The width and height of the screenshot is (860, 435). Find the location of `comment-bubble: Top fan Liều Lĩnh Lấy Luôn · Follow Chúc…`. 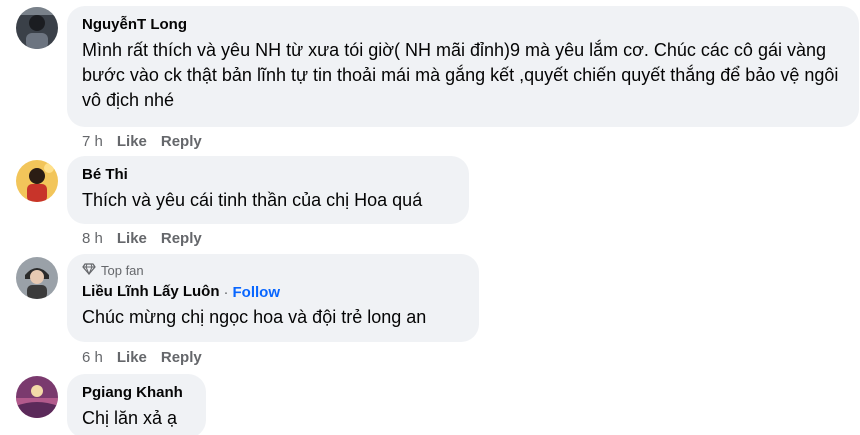

comment-bubble: Top fan Liều Lĩnh Lấy Luôn · Follow Chúc… is located at coordinates (273, 298).